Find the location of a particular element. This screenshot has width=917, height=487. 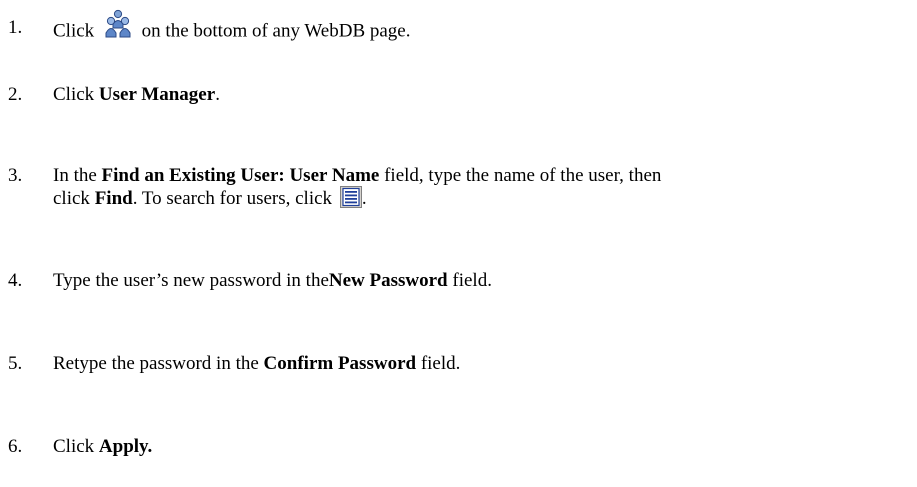

ui-term: New Password is located at coordinates (388, 280).